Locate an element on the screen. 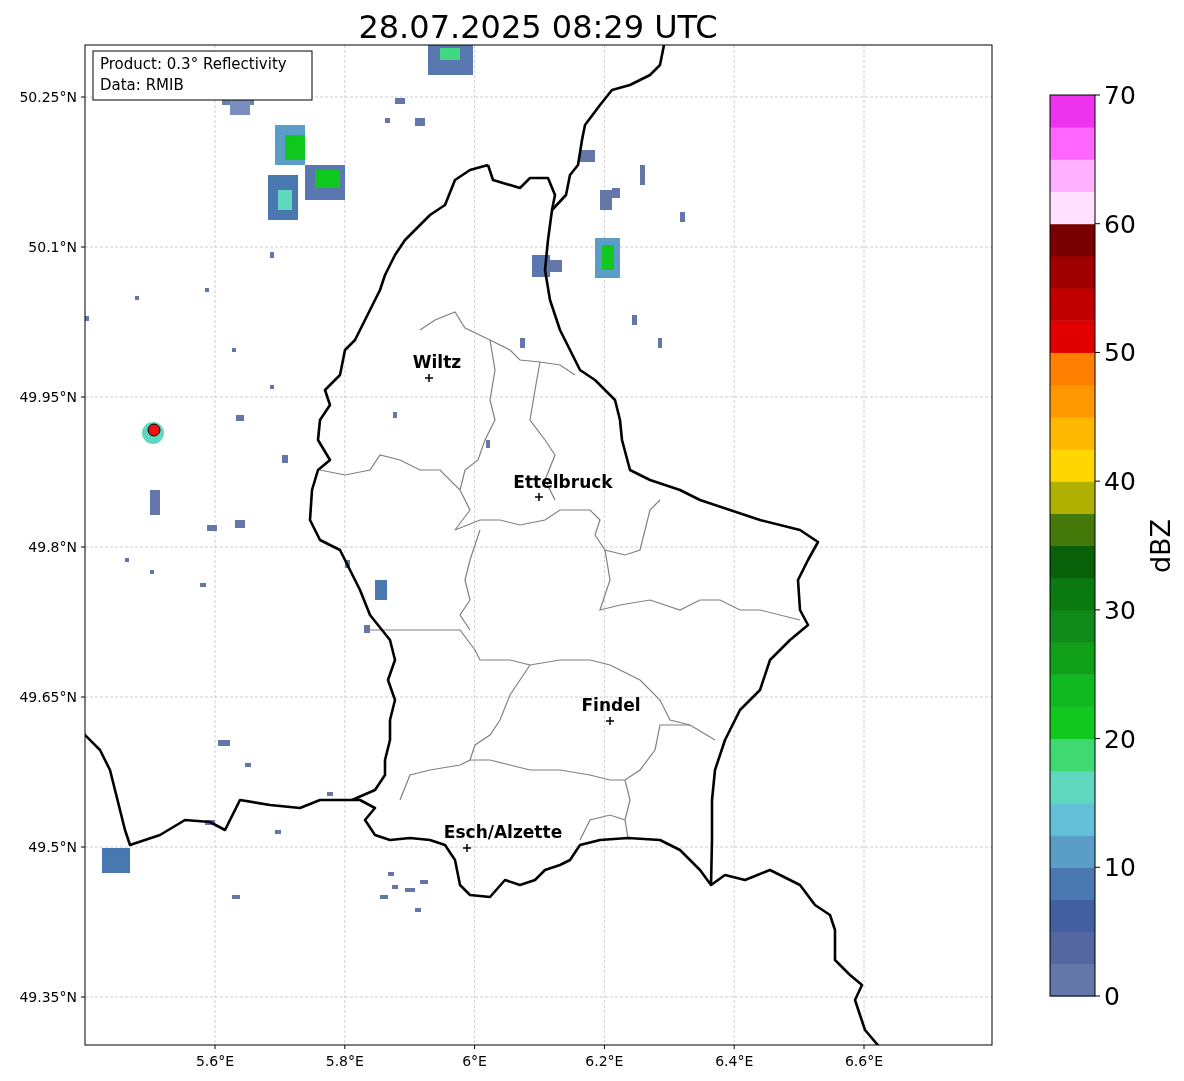  city-label: Esch/Alzette is located at coordinates (503, 832).